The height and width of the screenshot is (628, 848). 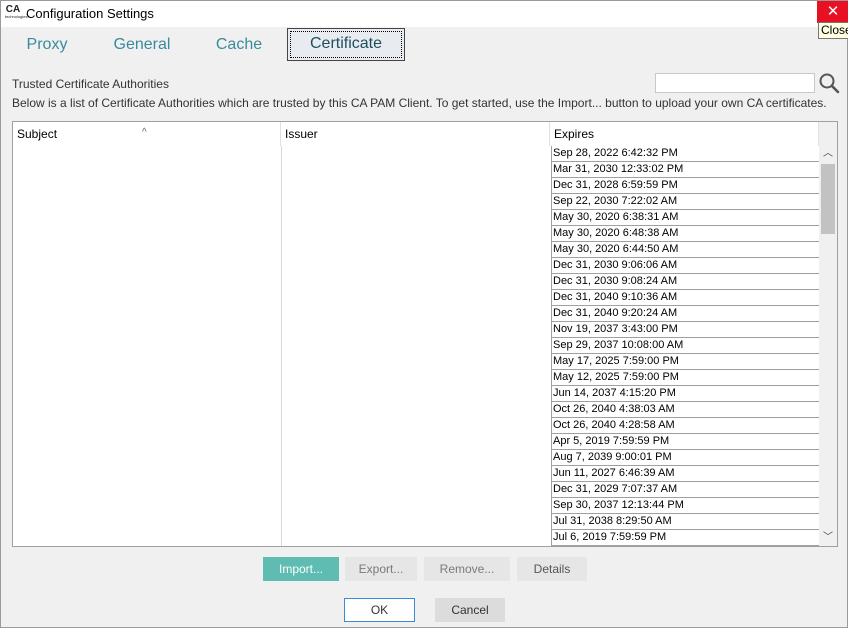 What do you see at coordinates (685, 538) in the screenshot?
I see `table-row: Jul 6, 2019 7:59:59 PM` at bounding box center [685, 538].